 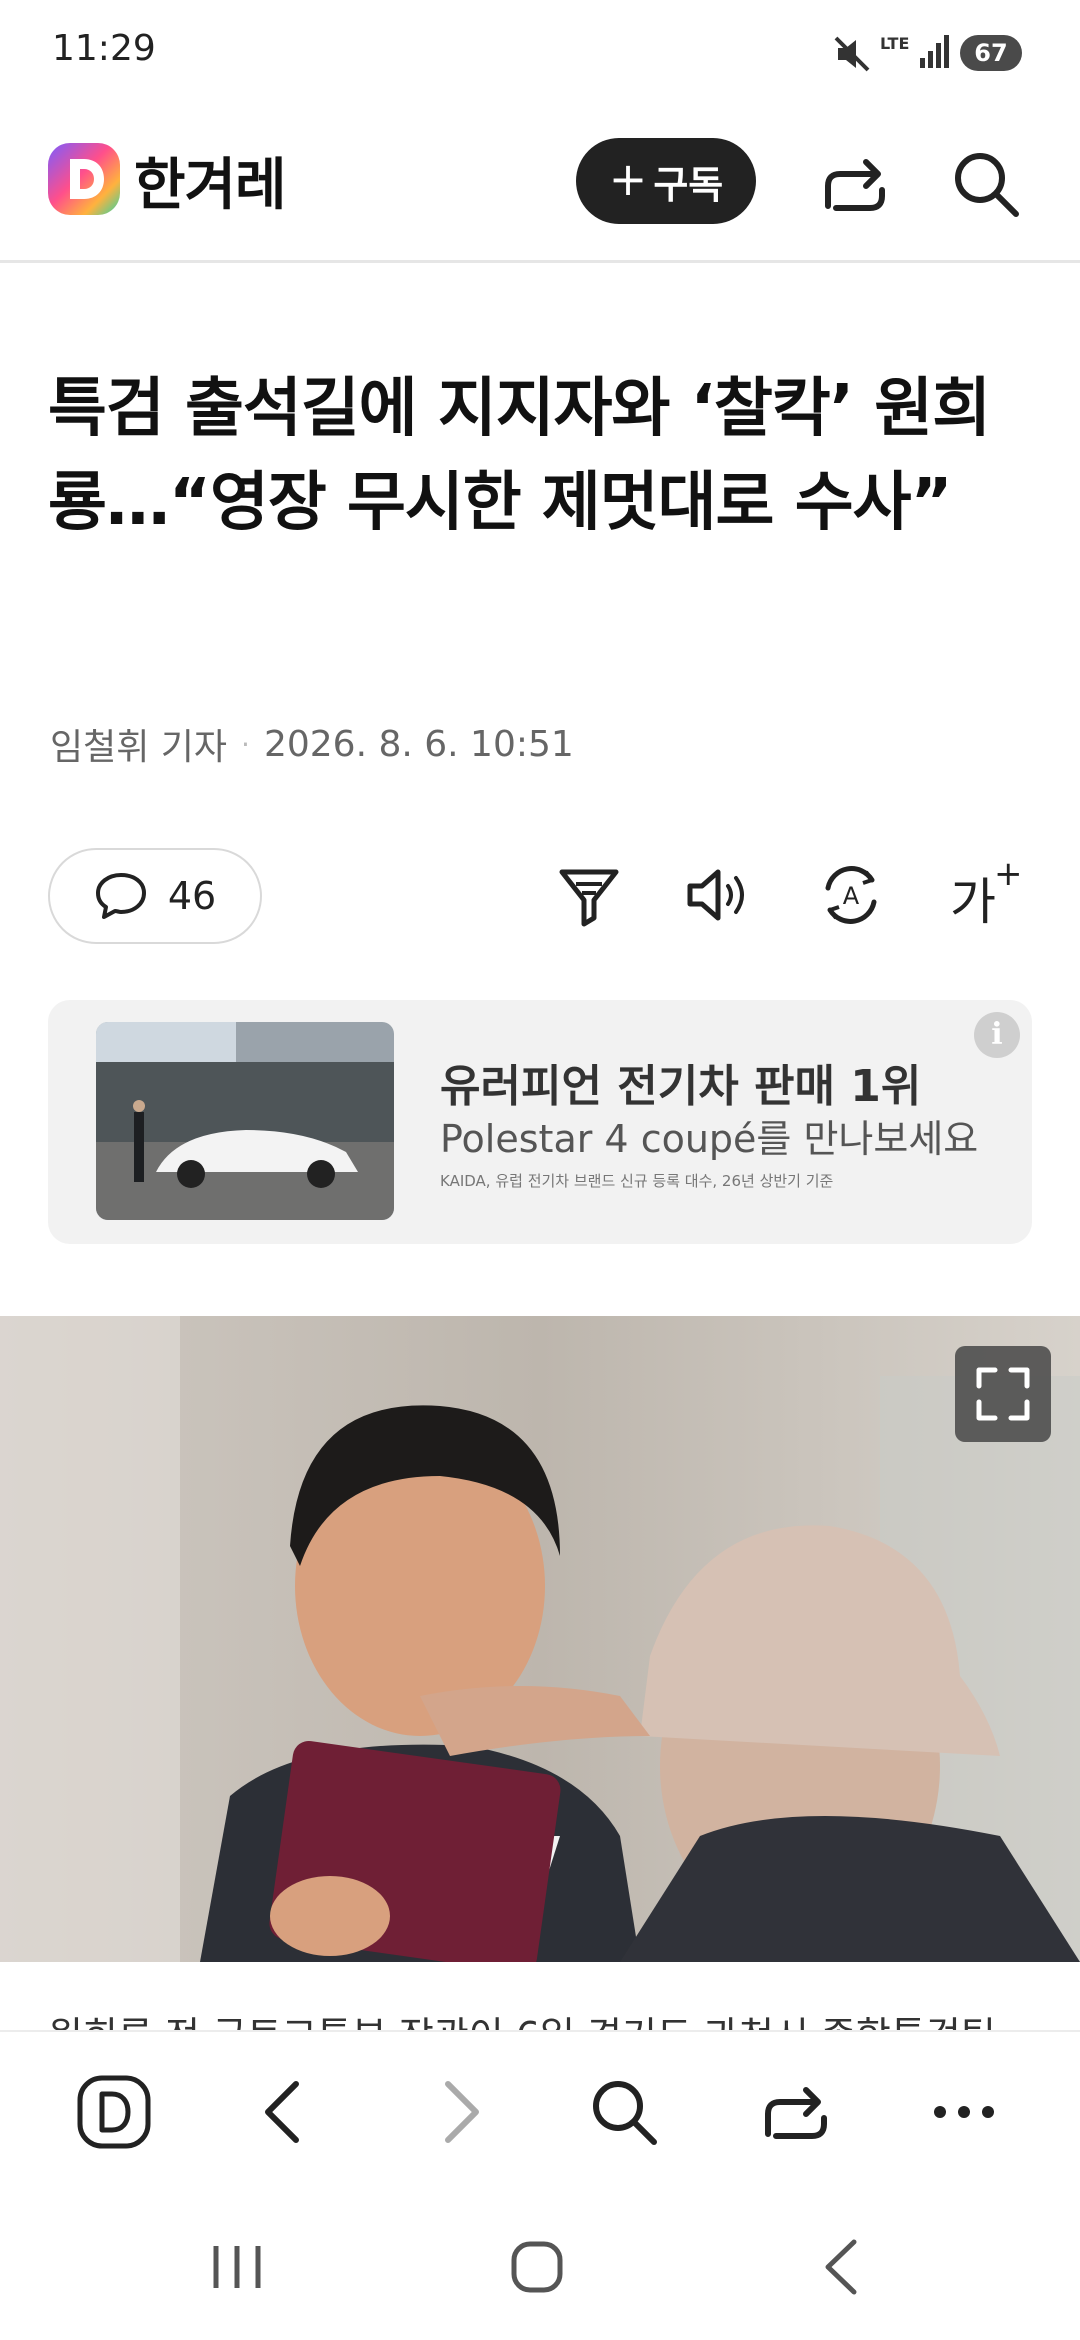 What do you see at coordinates (519, 456) in the screenshot?
I see `article-headline: 특검 출석길에 지지자와 ‘찰칵’ 원희룡…“영장 무시한 제멋대로 수사”` at bounding box center [519, 456].